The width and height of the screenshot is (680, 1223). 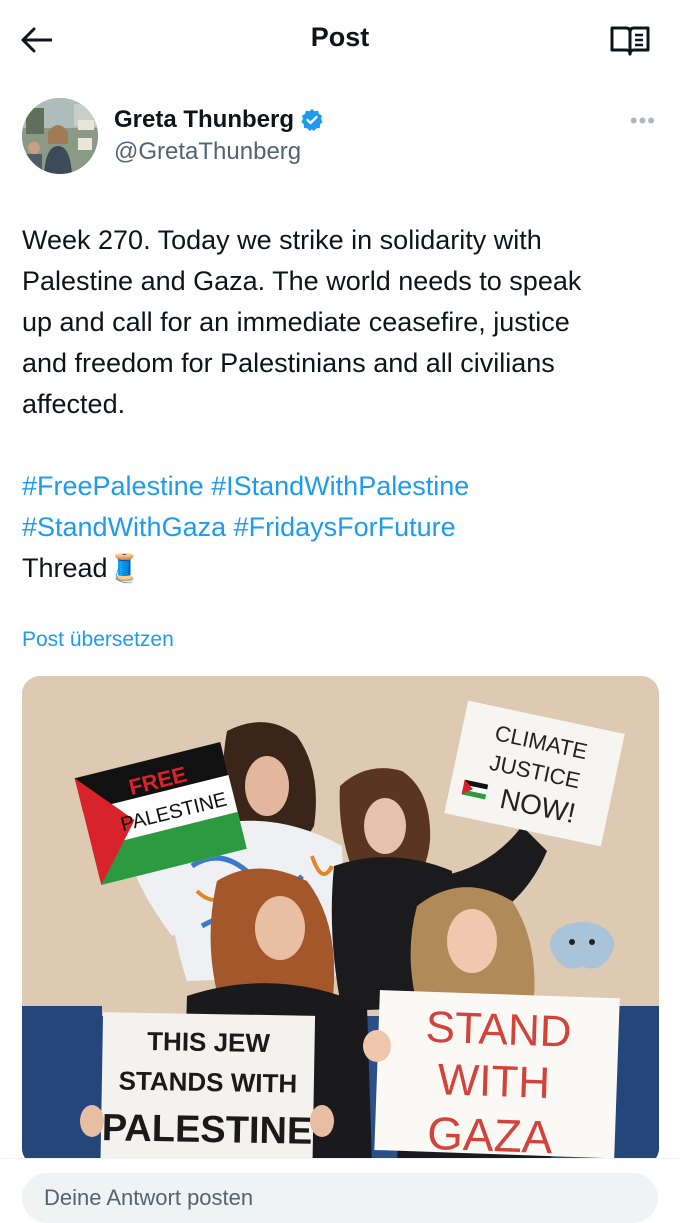 I want to click on display-name: Greta Thunberg, so click(x=219, y=120).